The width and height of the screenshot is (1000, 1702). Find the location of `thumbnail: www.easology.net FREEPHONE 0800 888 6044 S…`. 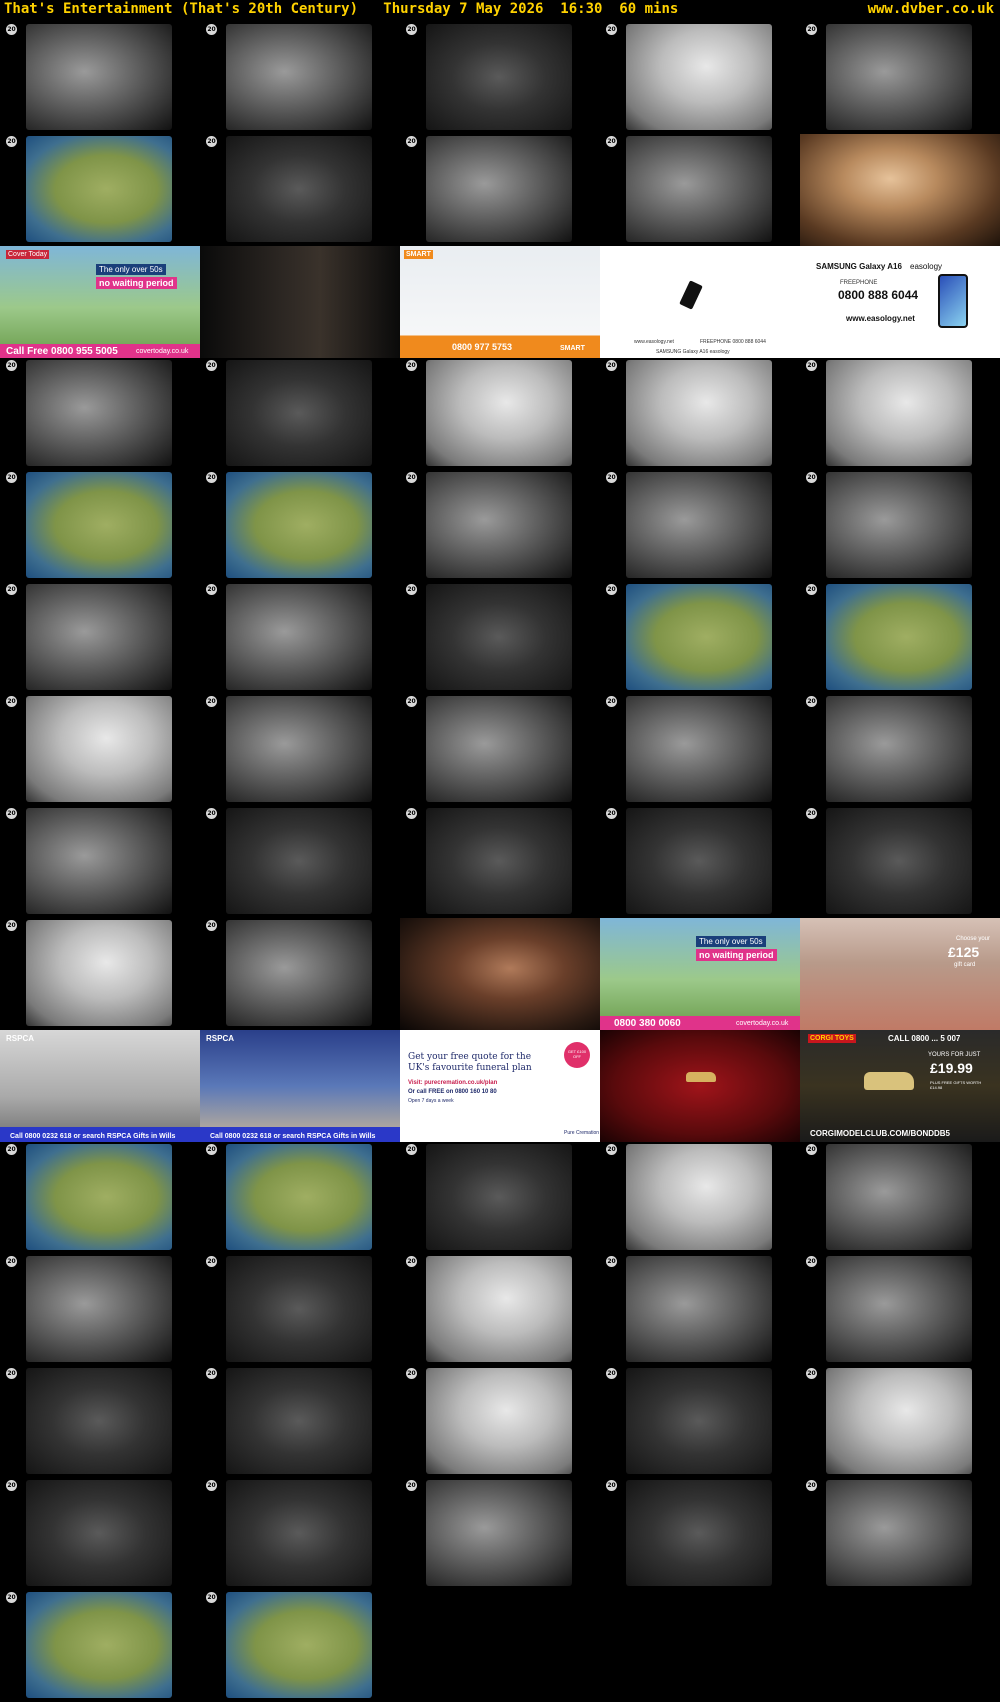

thumbnail: www.easology.net FREEPHONE 0800 888 6044 S… is located at coordinates (700, 302).